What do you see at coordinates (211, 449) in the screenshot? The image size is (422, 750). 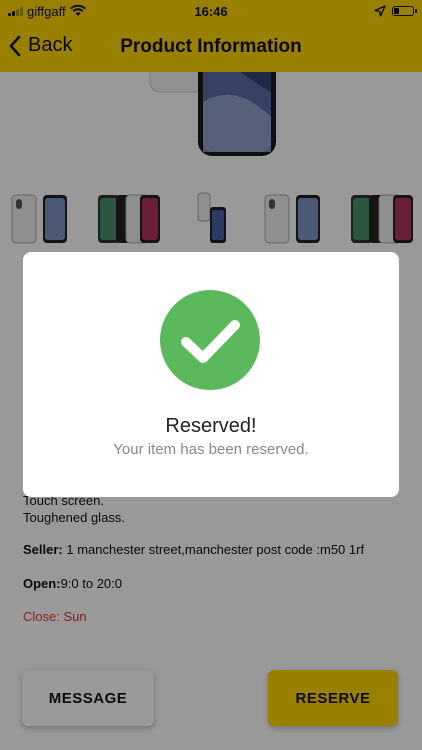 I see `dialog-message: Your item has been reserved.` at bounding box center [211, 449].